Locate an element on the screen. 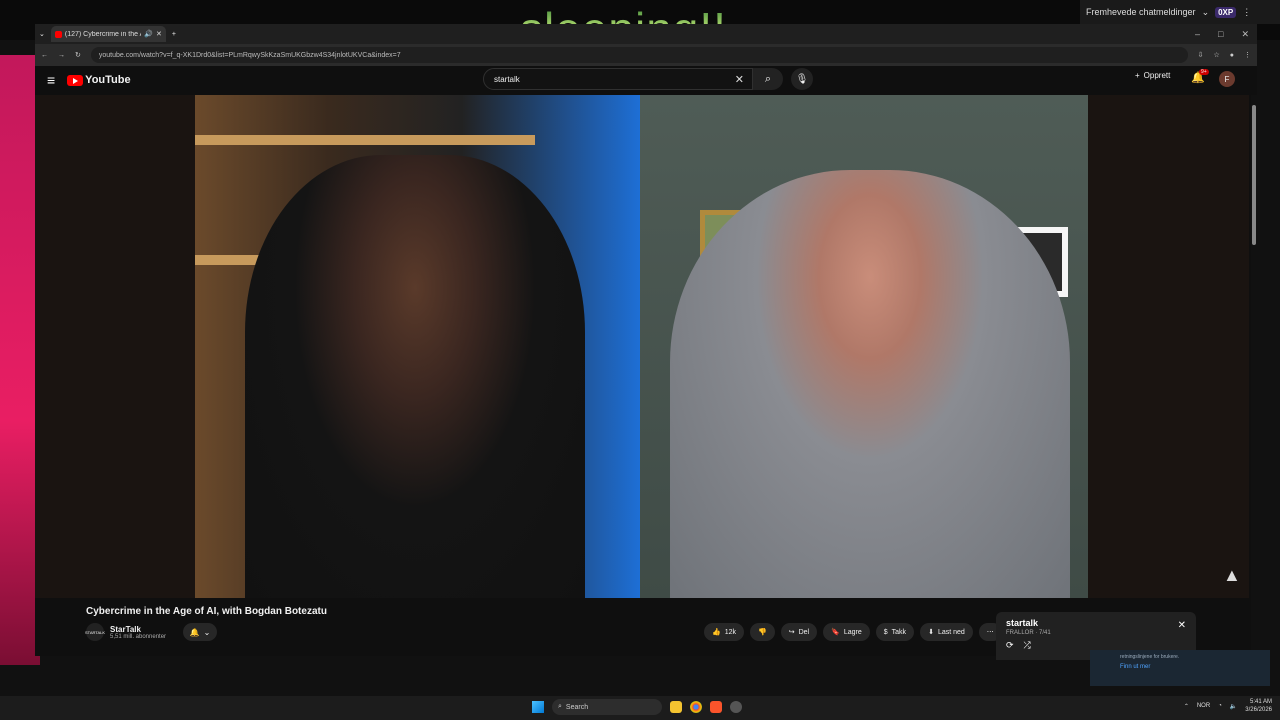  more-icon: ⋯ is located at coordinates (990, 632).